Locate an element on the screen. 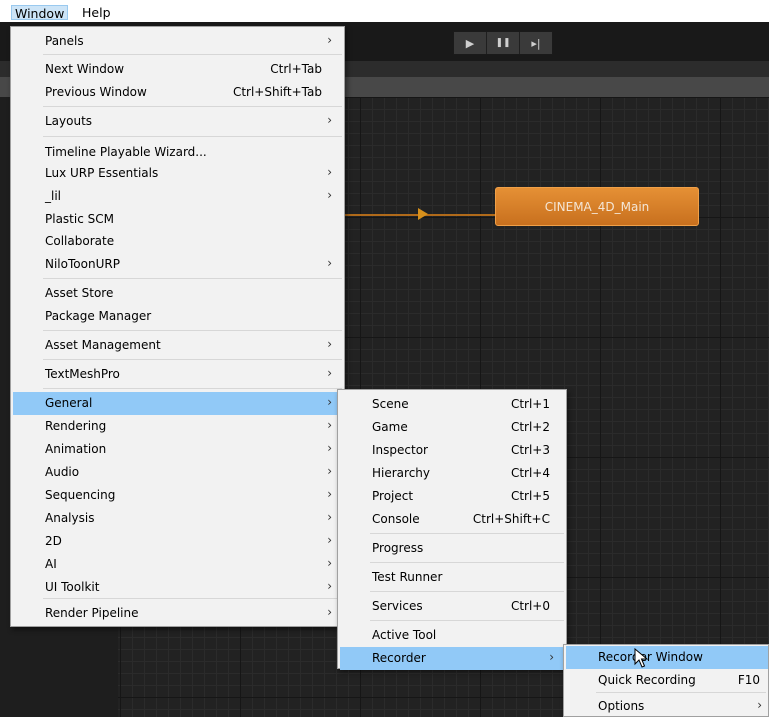  menu-item-label: Rendering is located at coordinates (76, 426).